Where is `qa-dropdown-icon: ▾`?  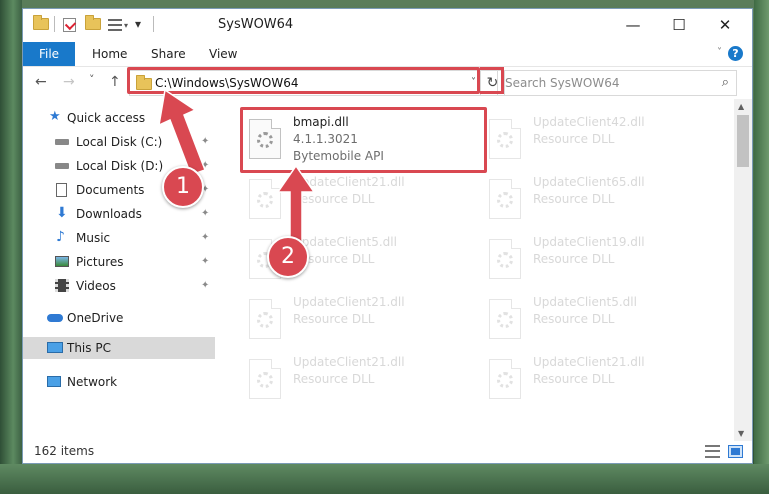 qa-dropdown-icon: ▾ is located at coordinates (138, 24).